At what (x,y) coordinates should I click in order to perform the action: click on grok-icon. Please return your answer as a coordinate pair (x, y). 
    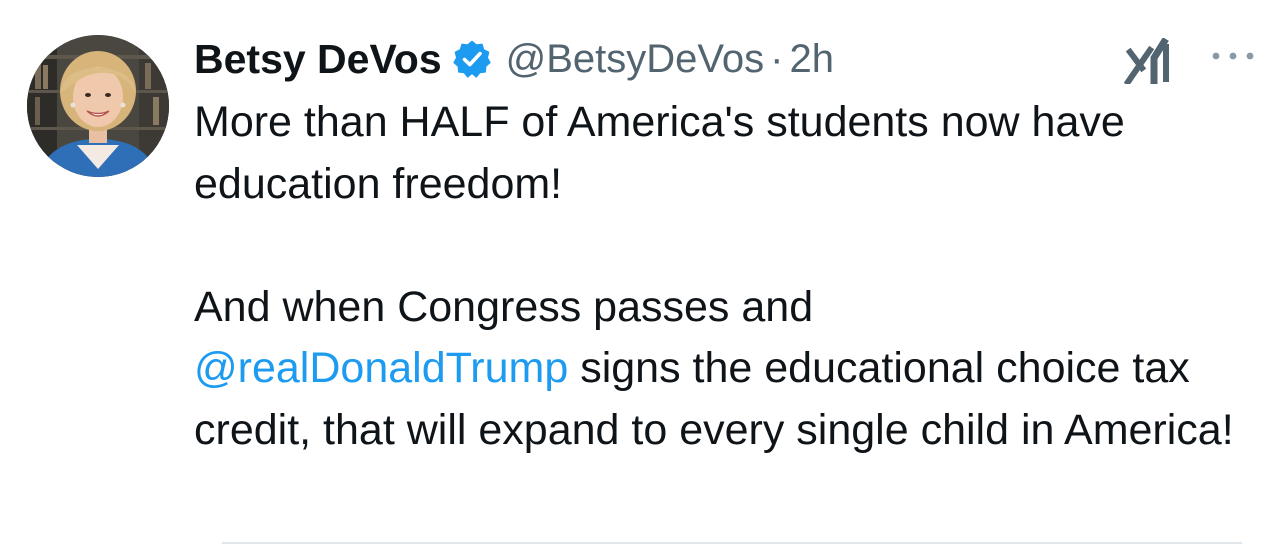
    Looking at the image, I should click on (1150, 61).